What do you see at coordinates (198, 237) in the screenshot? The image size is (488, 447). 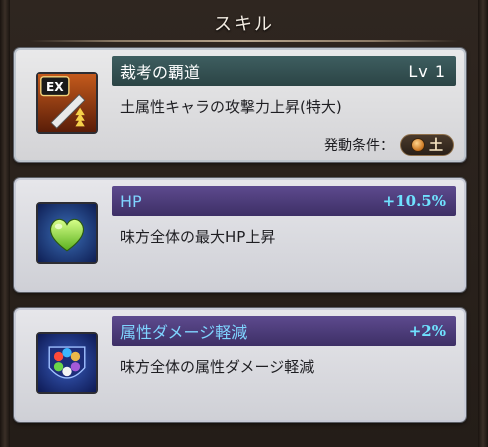 I see `support-description: 味方全体の最大HP上昇` at bounding box center [198, 237].